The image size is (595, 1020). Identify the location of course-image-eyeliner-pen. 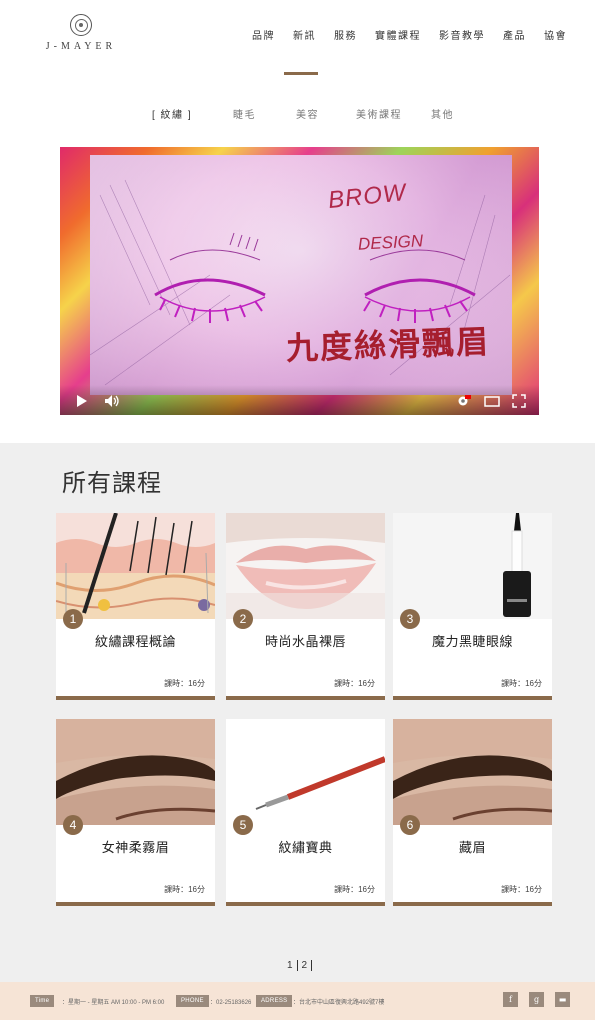
(472, 566).